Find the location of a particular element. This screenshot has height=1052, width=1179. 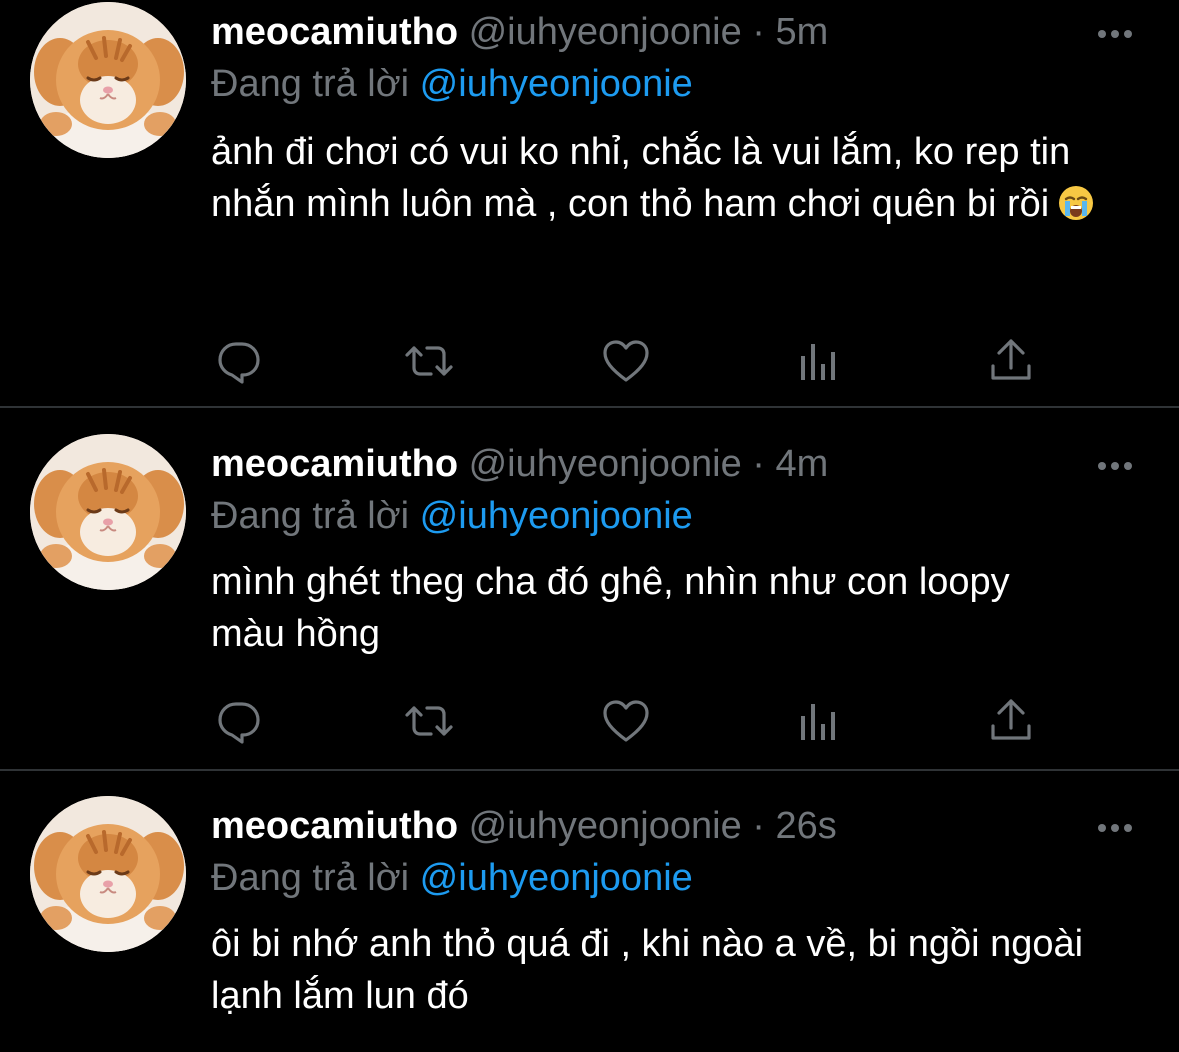

tweet-header: meocamiutho @iuhyeonjoonie · 4m is located at coordinates (519, 464).